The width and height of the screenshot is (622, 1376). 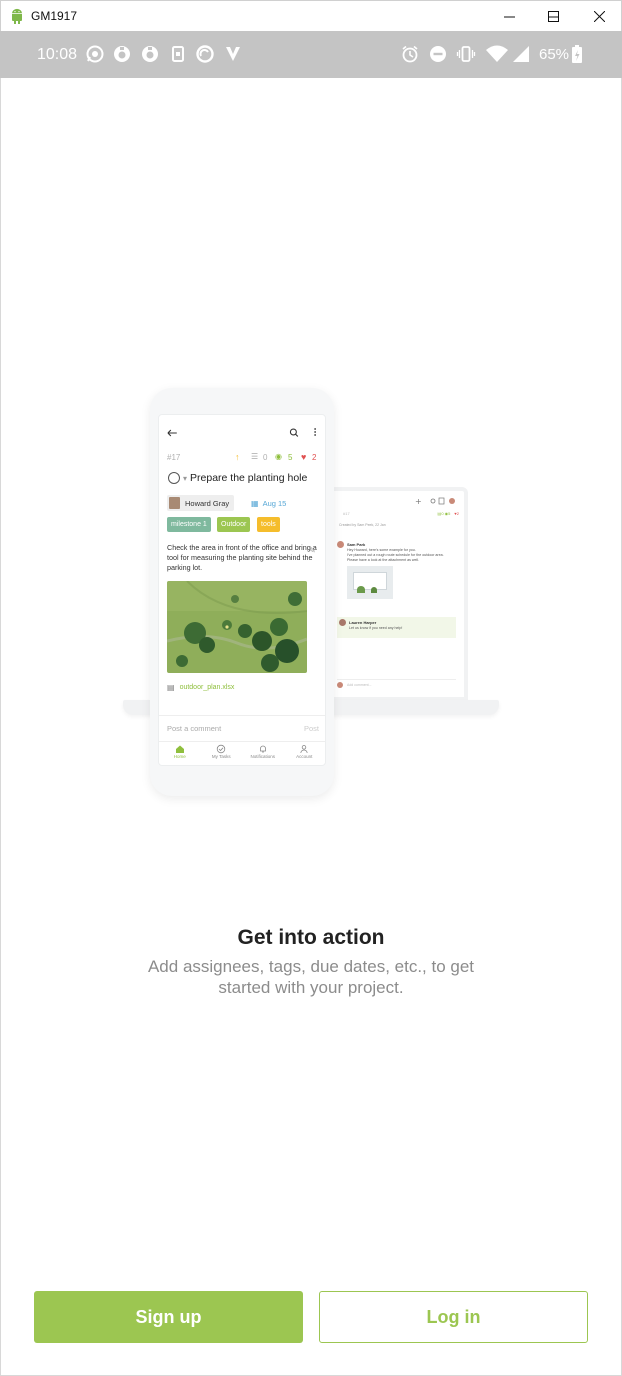 I want to click on signal-icon, so click(x=521, y=54).